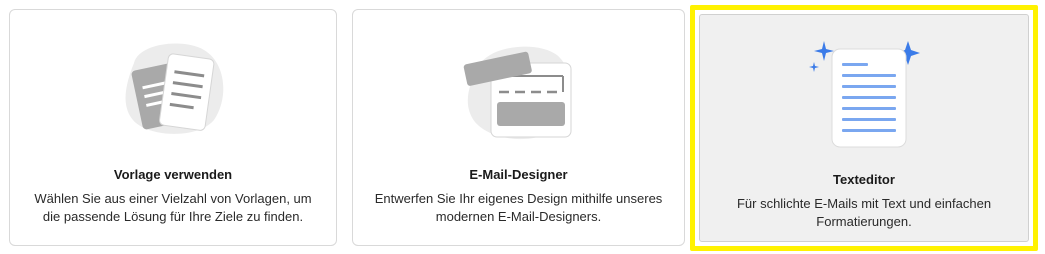 Image resolution: width=1045 pixels, height=254 pixels. Describe the element at coordinates (517, 93) in the screenshot. I see `email-designer-blocks-icon` at that location.